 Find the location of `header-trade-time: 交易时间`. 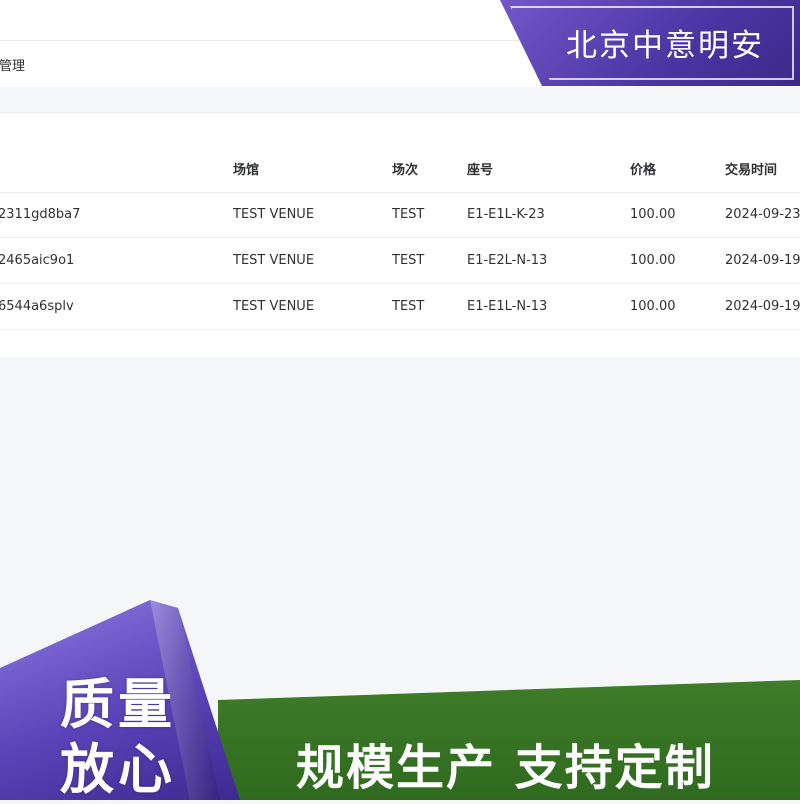

header-trade-time: 交易时间 is located at coordinates (751, 170).